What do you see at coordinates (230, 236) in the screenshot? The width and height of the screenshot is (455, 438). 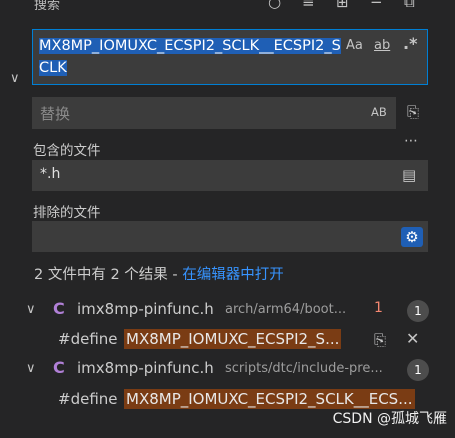 I see `exclude-files-input: ⚙` at bounding box center [230, 236].